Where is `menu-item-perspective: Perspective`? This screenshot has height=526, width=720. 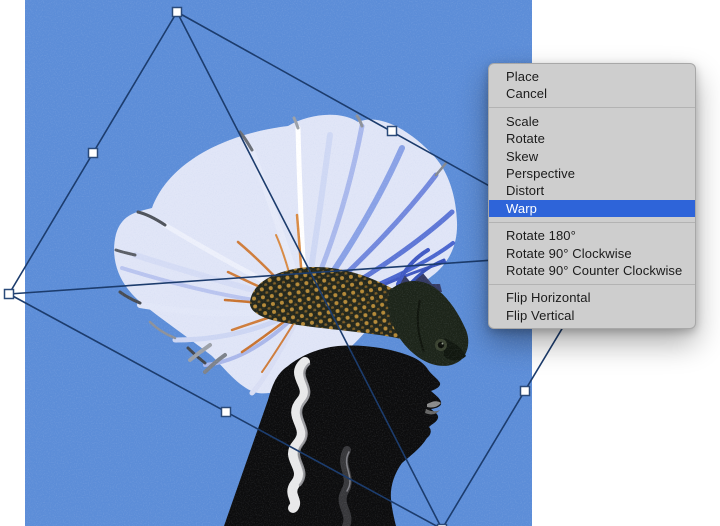
menu-item-perspective: Perspective is located at coordinates (592, 173).